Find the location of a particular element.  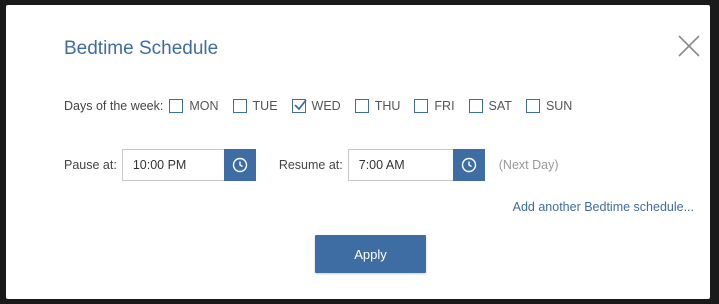

pause-label: Pause at: is located at coordinates (90, 165).